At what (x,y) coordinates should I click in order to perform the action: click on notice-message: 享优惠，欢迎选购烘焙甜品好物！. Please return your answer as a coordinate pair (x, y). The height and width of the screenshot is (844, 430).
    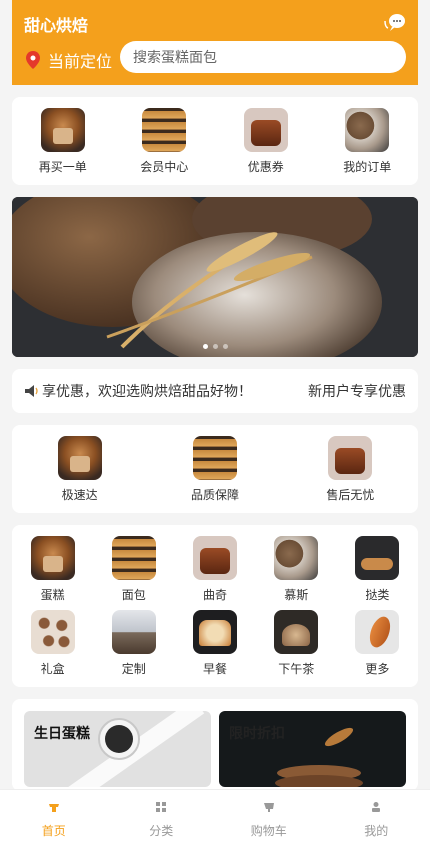
    Looking at the image, I should click on (162, 391).